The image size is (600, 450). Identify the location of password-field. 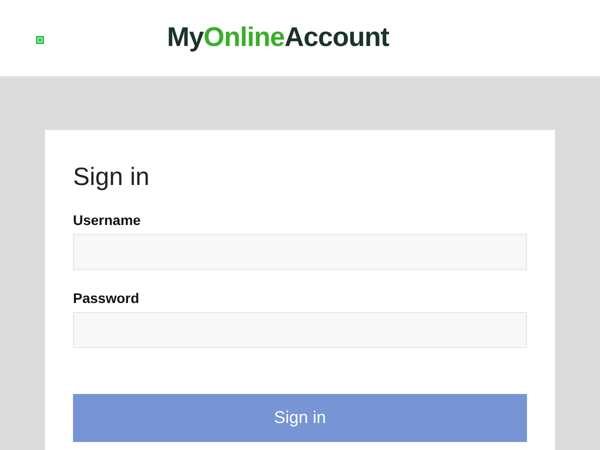
(300, 330).